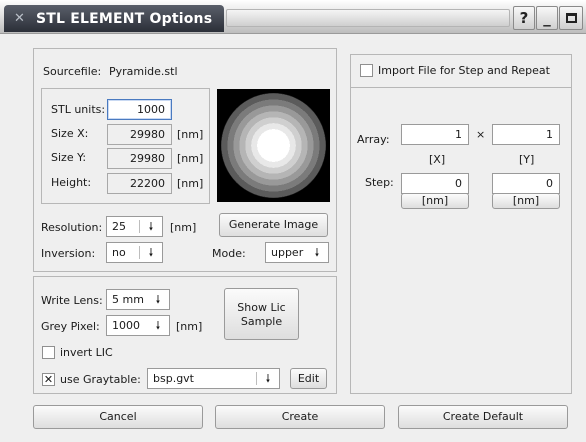  I want to click on array-x-input: 1, so click(435, 134).